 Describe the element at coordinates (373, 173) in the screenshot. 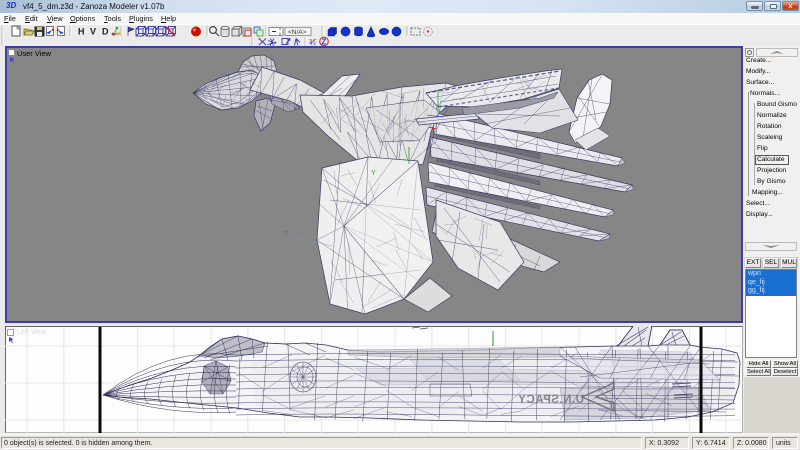

I see `svg-text: Y` at that location.